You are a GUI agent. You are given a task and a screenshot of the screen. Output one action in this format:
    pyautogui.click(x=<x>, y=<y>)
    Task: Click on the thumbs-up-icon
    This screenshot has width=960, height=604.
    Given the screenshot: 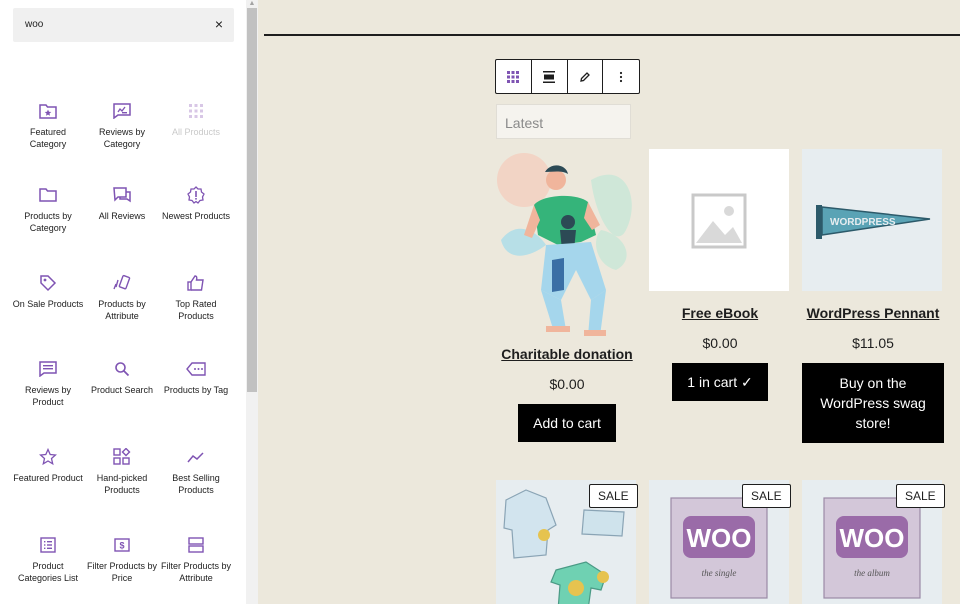 What is the action you would take?
    pyautogui.click(x=196, y=283)
    